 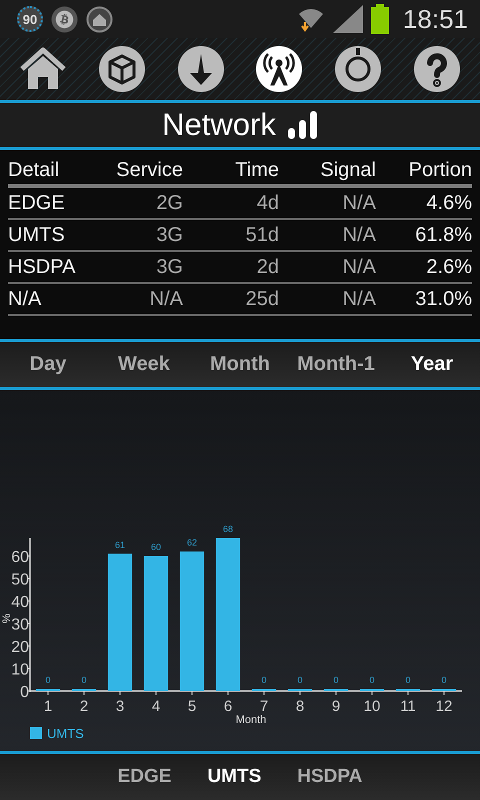 I want to click on column-header: Detail, so click(x=34, y=170).